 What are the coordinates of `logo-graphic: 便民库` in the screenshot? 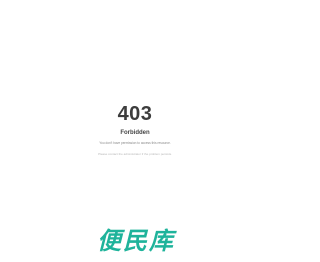 It's located at (137, 241).